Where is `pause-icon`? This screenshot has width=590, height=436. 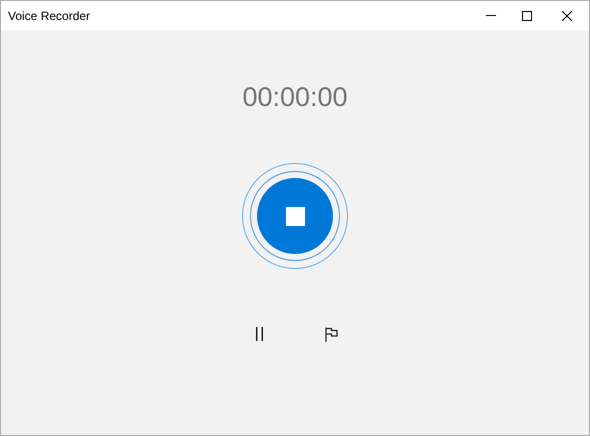
pause-icon is located at coordinates (259, 334).